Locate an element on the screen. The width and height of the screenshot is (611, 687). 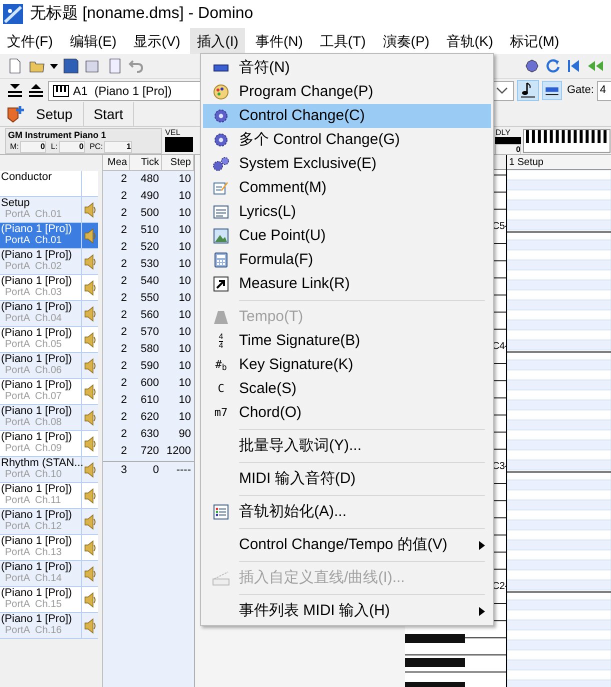
marker-button: Start is located at coordinates (109, 114).